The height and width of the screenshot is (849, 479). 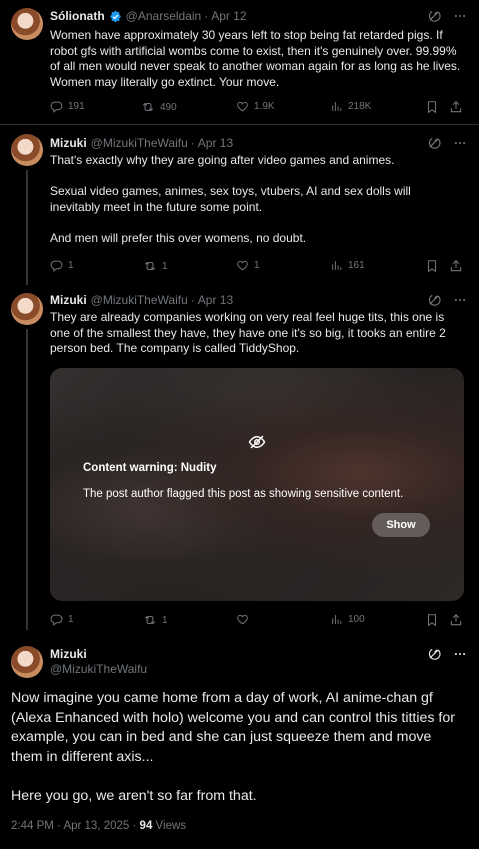 I want to click on like-count: 1.9K, so click(x=264, y=106).